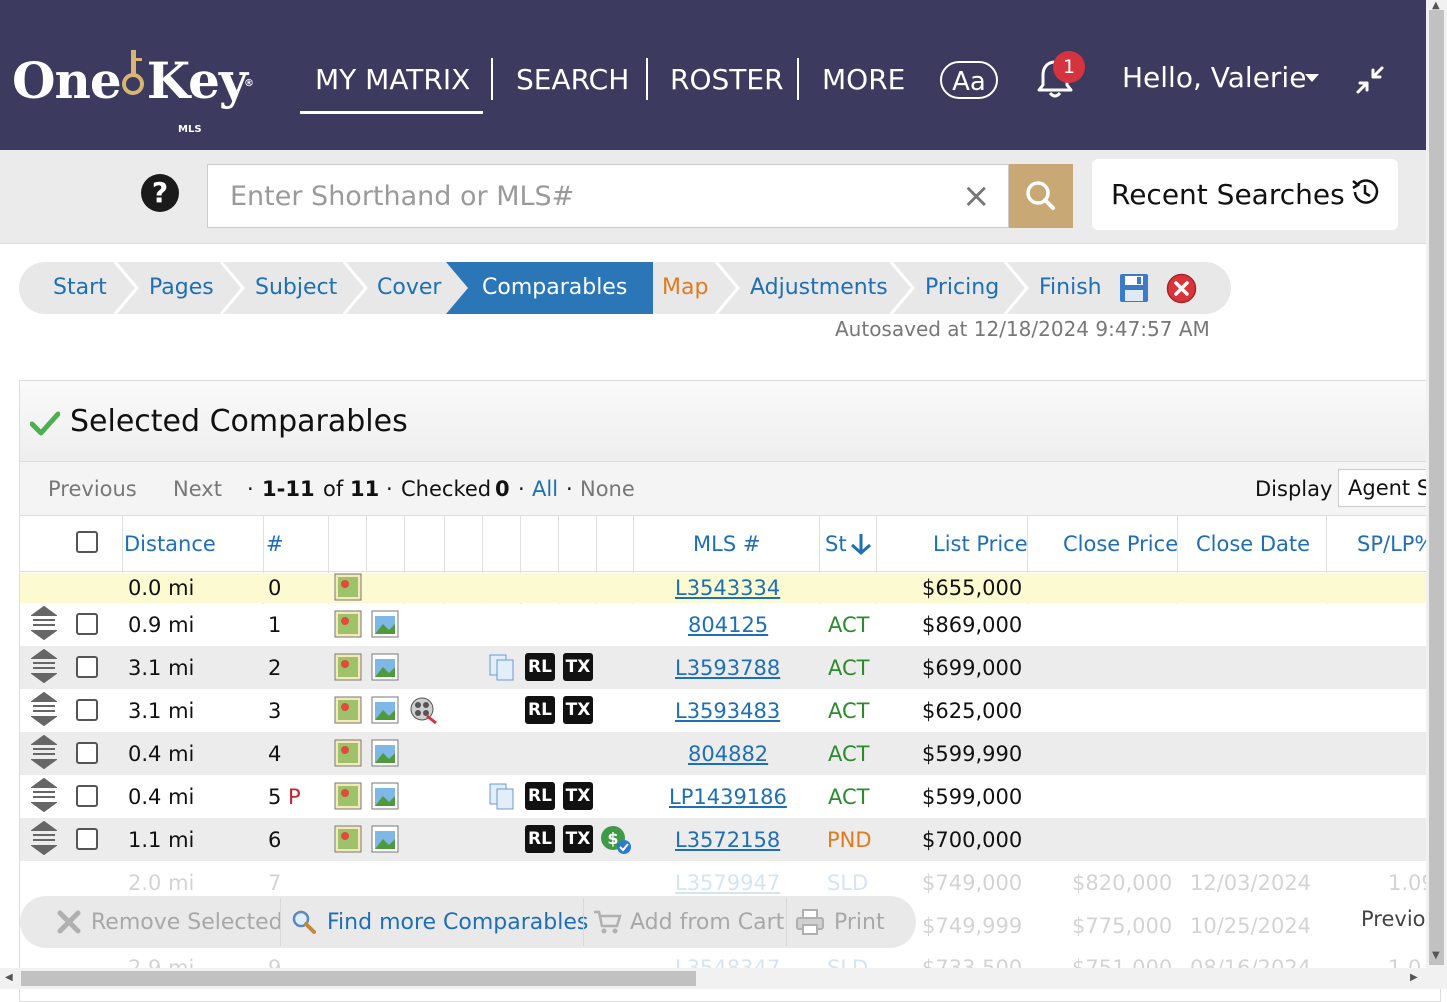 The width and height of the screenshot is (1447, 1002). I want to click on mls-link: 804125, so click(728, 625).